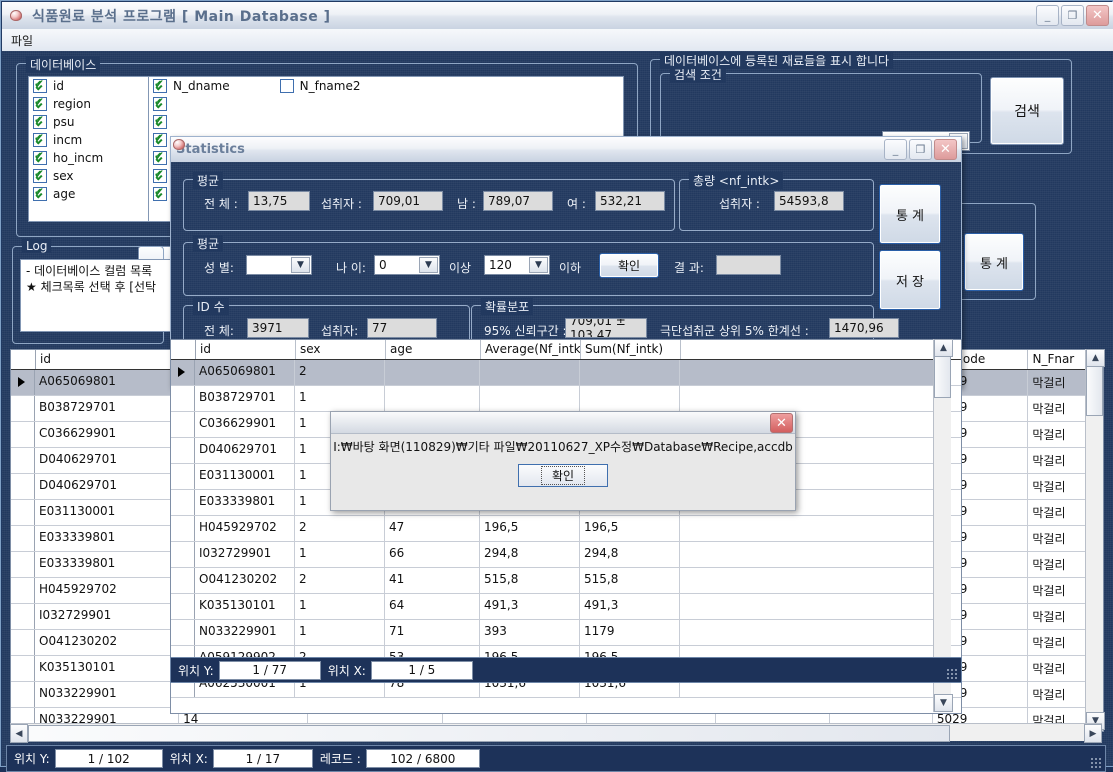 Image resolution: width=1113 pixels, height=772 pixels. What do you see at coordinates (1093, 733) in the screenshot?
I see `scroll-right-button: ▶` at bounding box center [1093, 733].